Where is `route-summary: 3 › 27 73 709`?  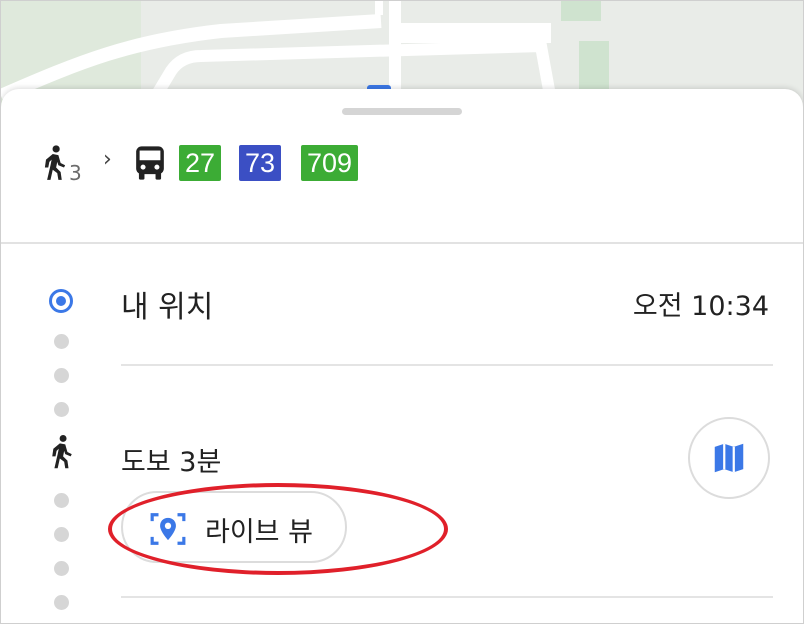 route-summary: 3 › 27 73 709 is located at coordinates (411, 164).